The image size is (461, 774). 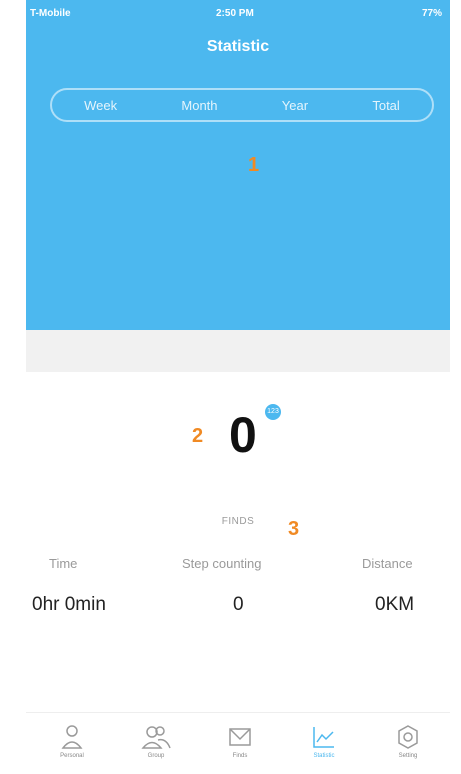 I want to click on unit-label: FINDS, so click(x=238, y=521).